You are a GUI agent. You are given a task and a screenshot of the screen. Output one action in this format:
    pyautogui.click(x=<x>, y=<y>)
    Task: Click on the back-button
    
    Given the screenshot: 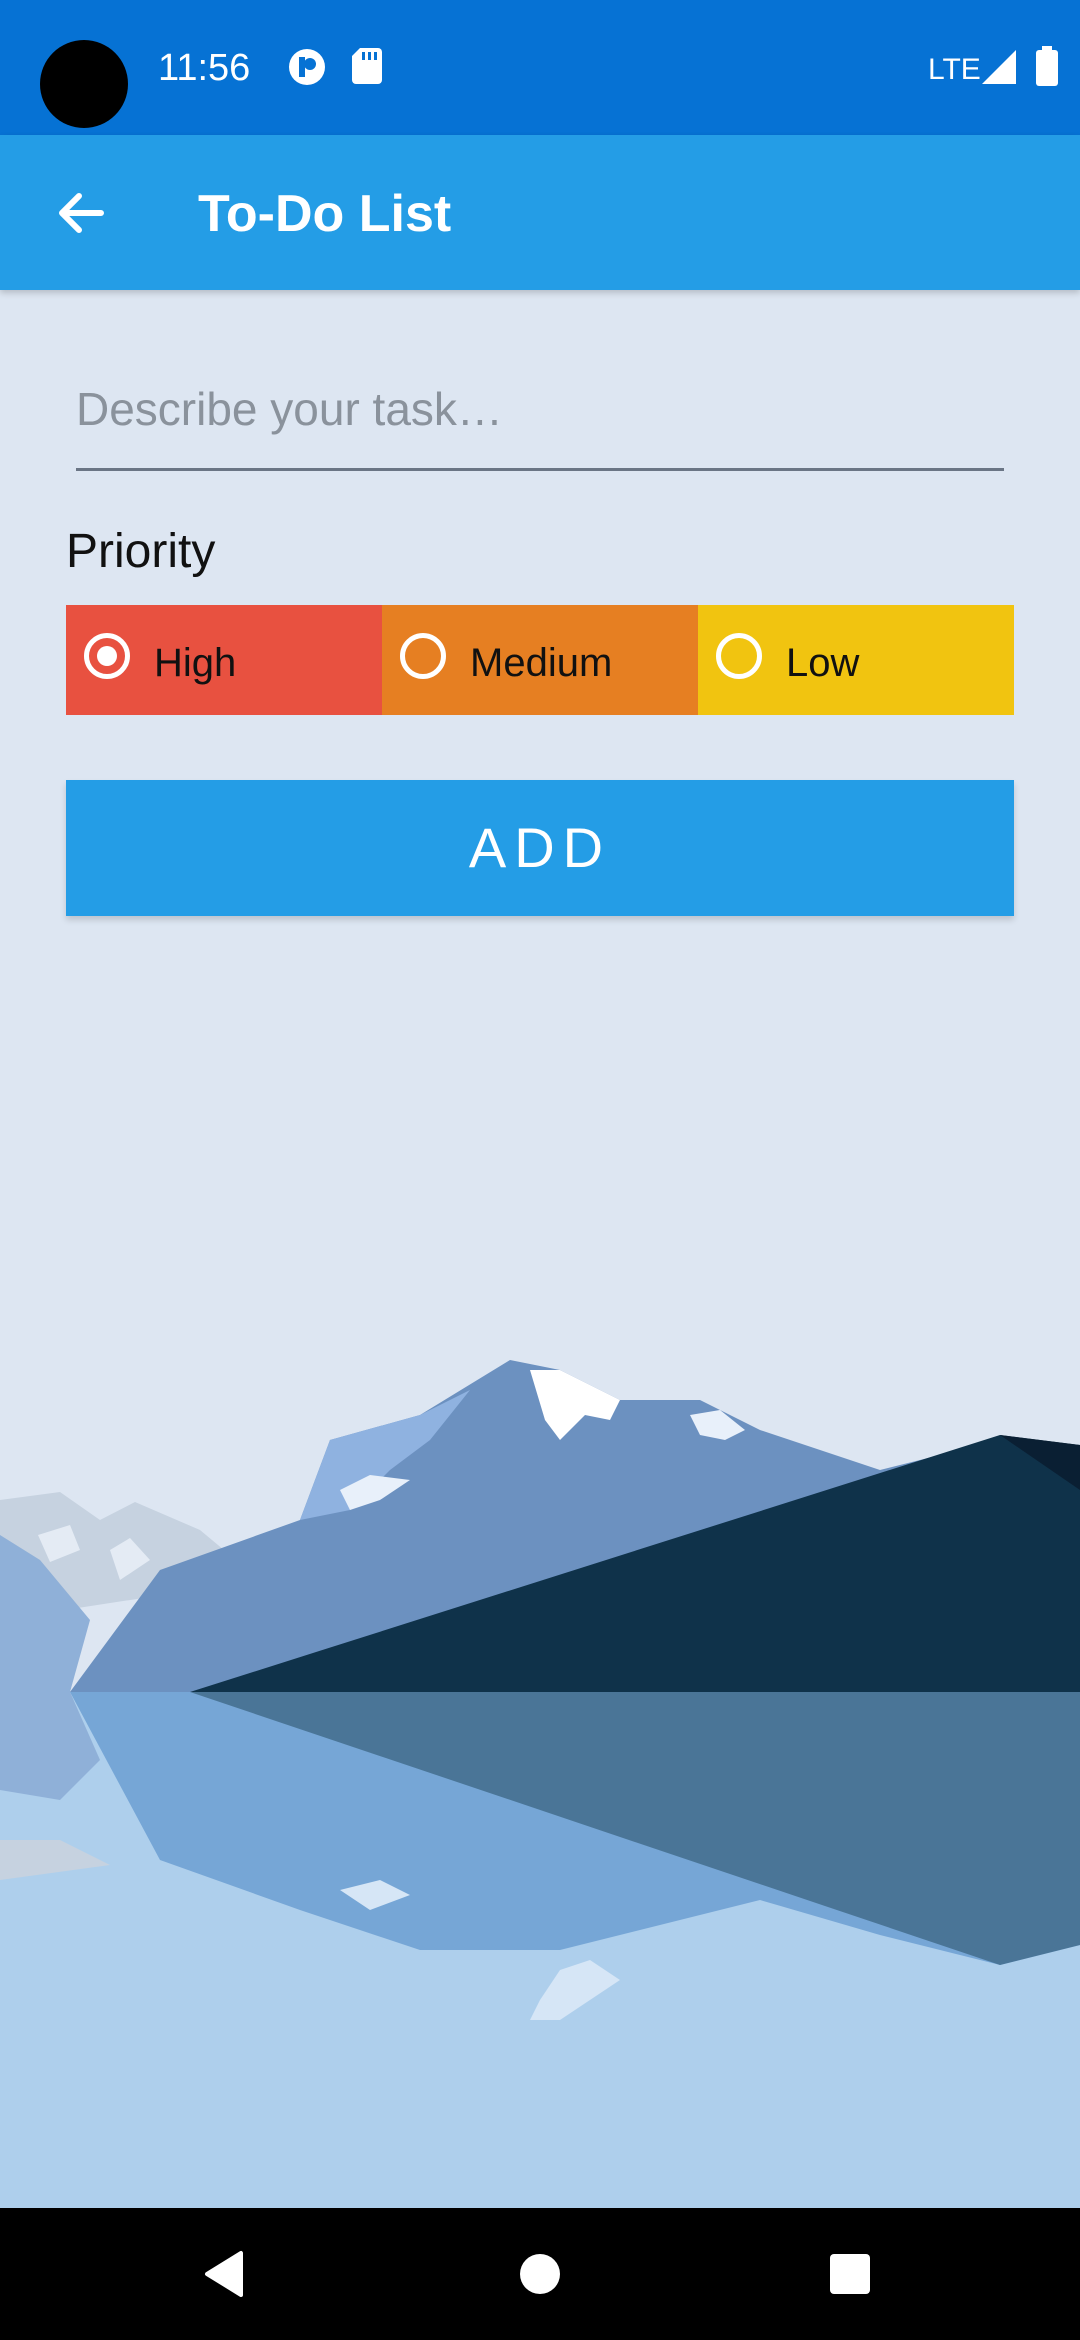 What is the action you would take?
    pyautogui.click(x=80, y=213)
    